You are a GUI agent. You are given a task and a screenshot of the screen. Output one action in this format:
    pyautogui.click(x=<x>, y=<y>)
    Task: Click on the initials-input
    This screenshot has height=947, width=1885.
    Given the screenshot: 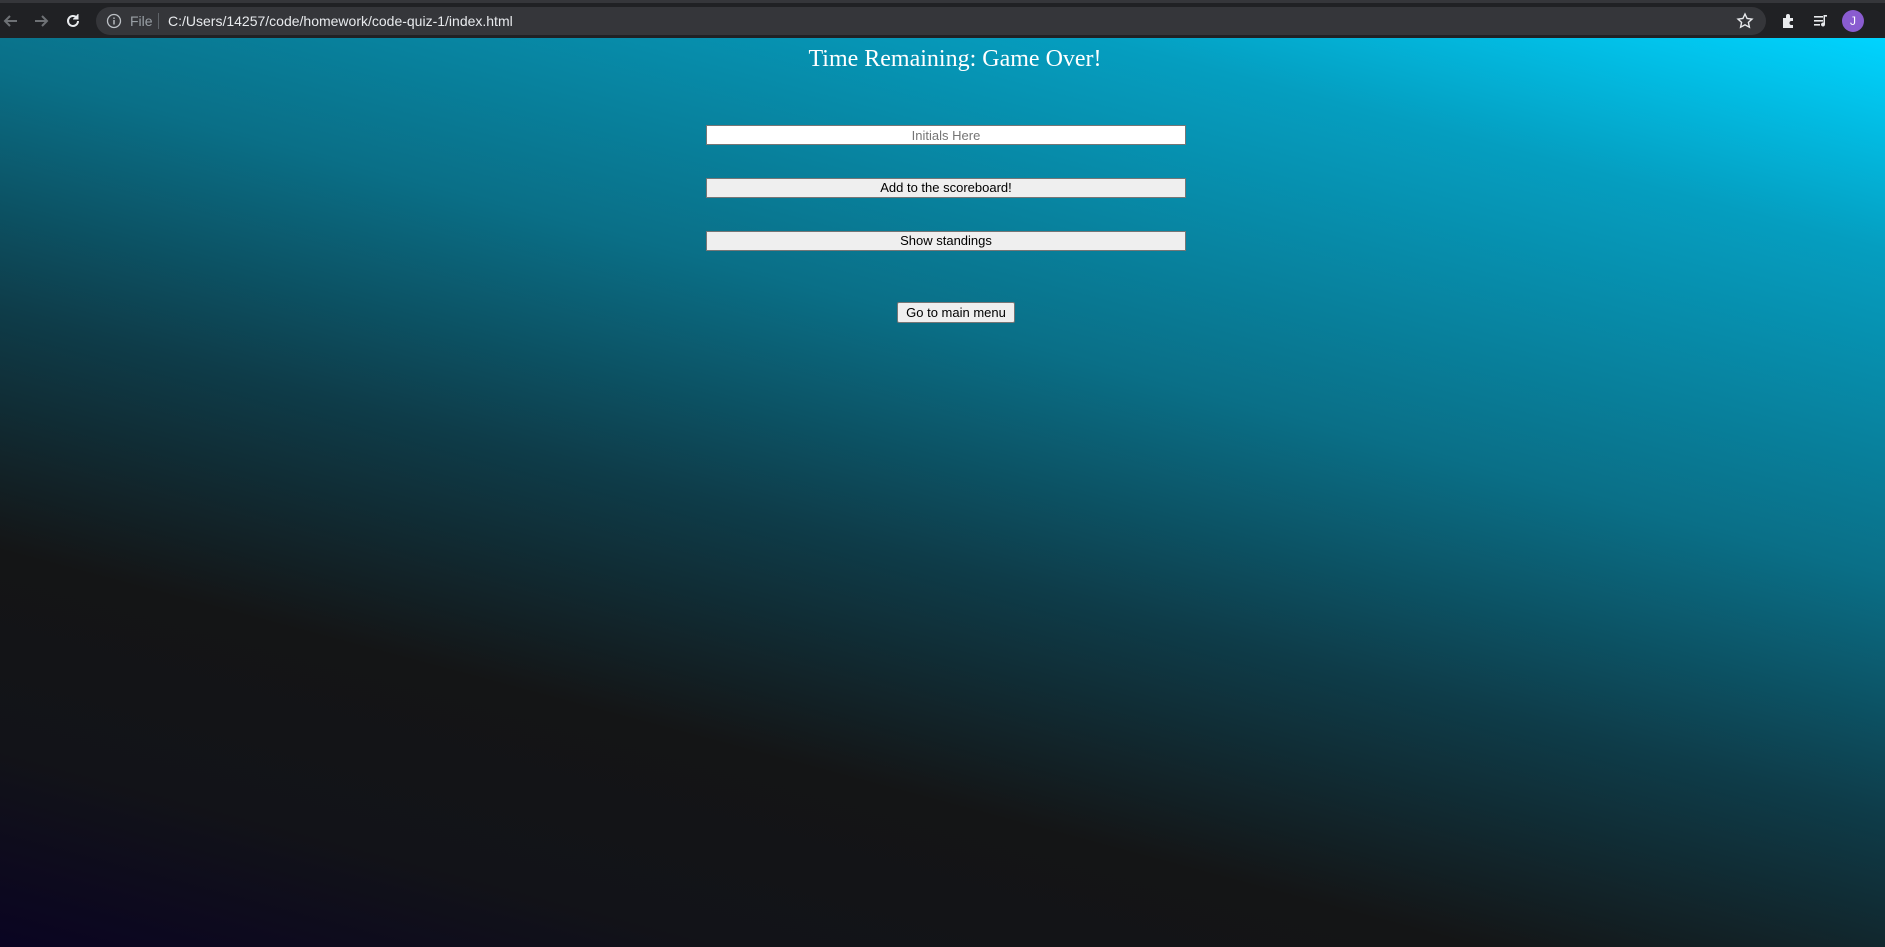 What is the action you would take?
    pyautogui.click(x=946, y=135)
    